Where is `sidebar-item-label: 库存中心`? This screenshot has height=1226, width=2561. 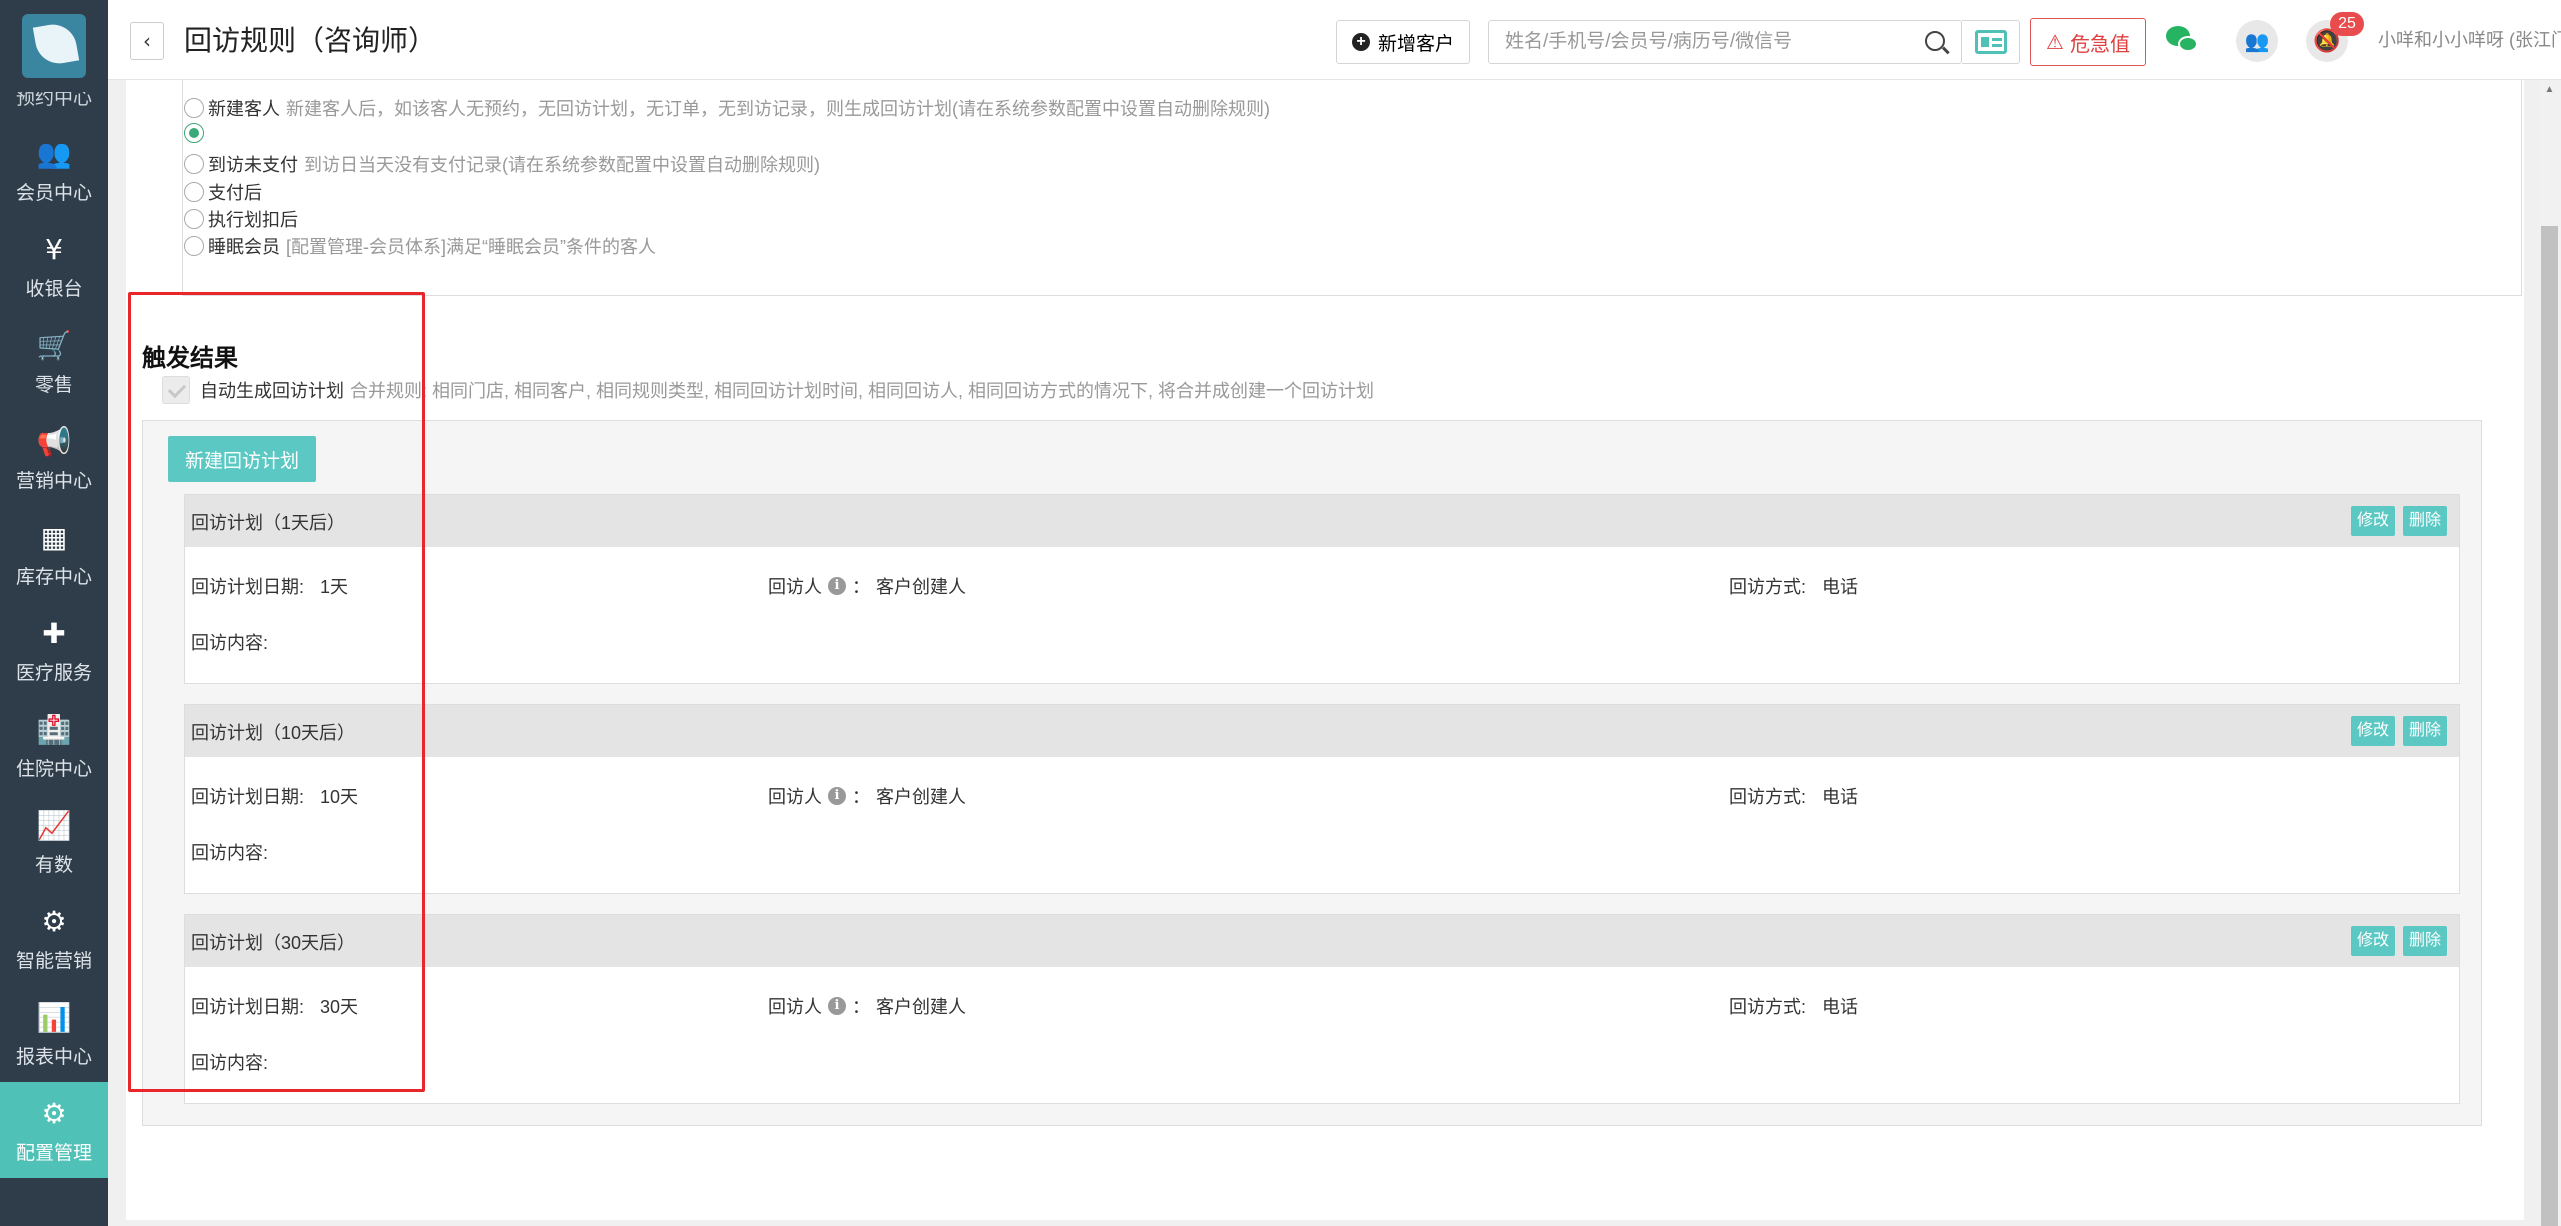
sidebar-item-label: 库存中心 is located at coordinates (53, 577).